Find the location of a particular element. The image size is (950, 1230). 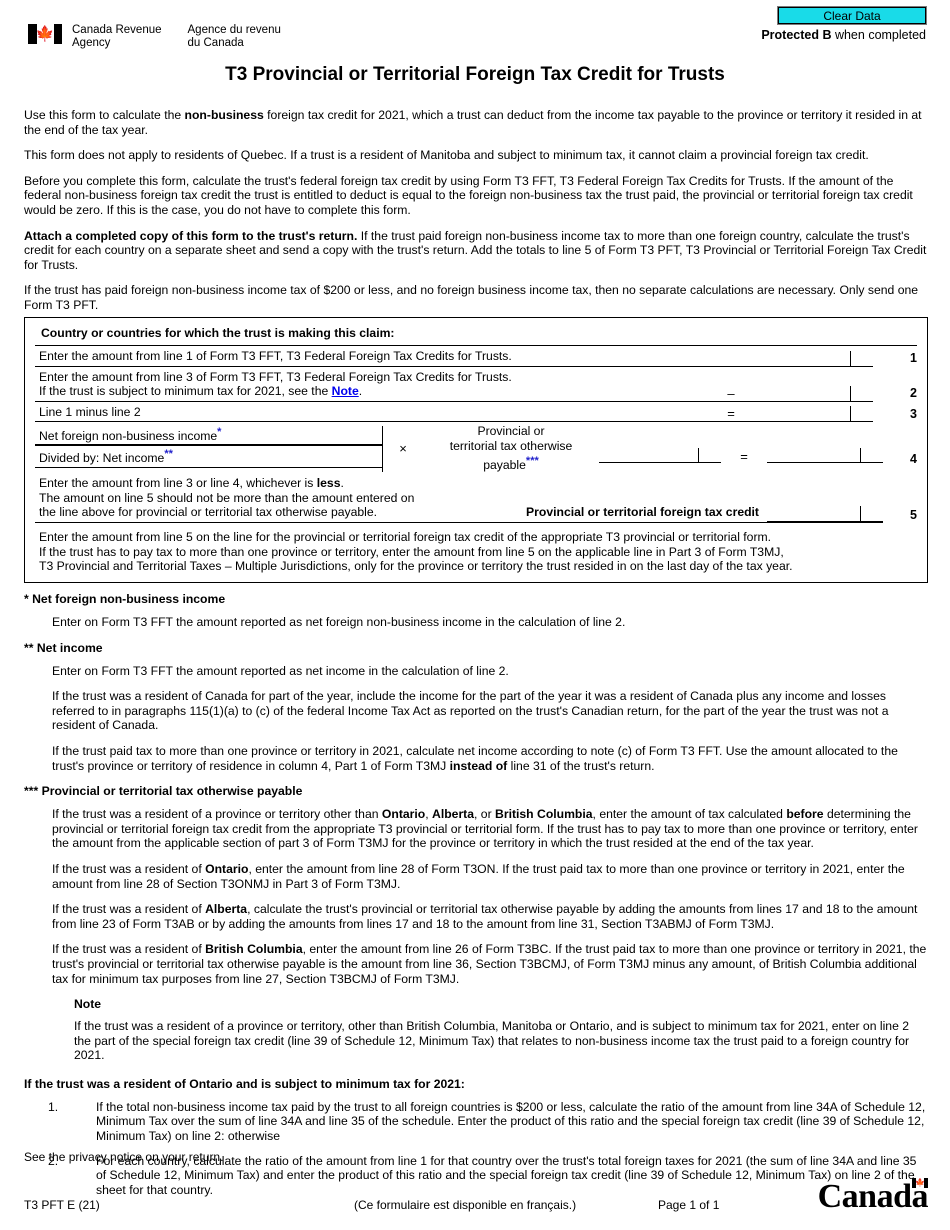

line-1-number: 1 is located at coordinates (913, 358).